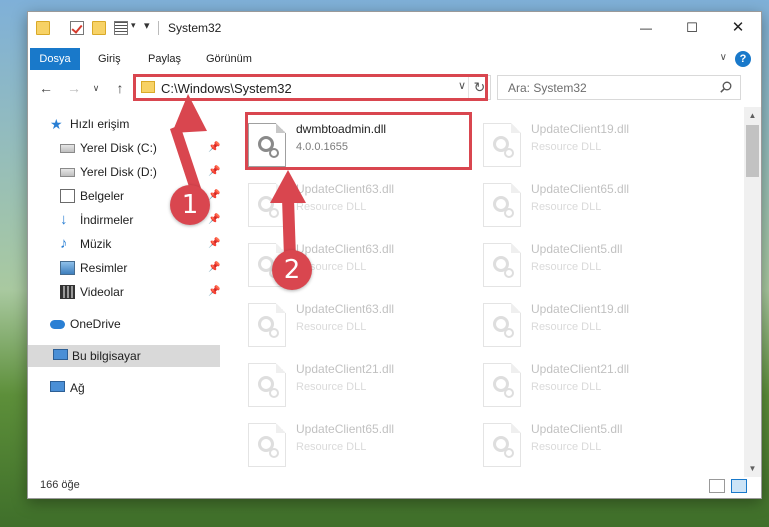  Describe the element at coordinates (743, 59) in the screenshot. I see `help-button: ?` at that location.